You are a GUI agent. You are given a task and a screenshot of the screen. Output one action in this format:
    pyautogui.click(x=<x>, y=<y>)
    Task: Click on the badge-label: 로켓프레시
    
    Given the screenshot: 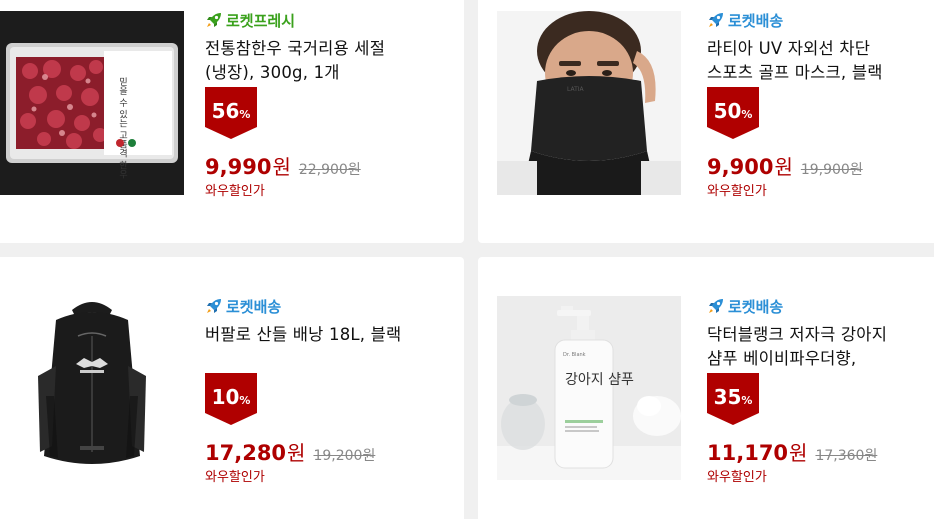 What is the action you would take?
    pyautogui.click(x=261, y=20)
    